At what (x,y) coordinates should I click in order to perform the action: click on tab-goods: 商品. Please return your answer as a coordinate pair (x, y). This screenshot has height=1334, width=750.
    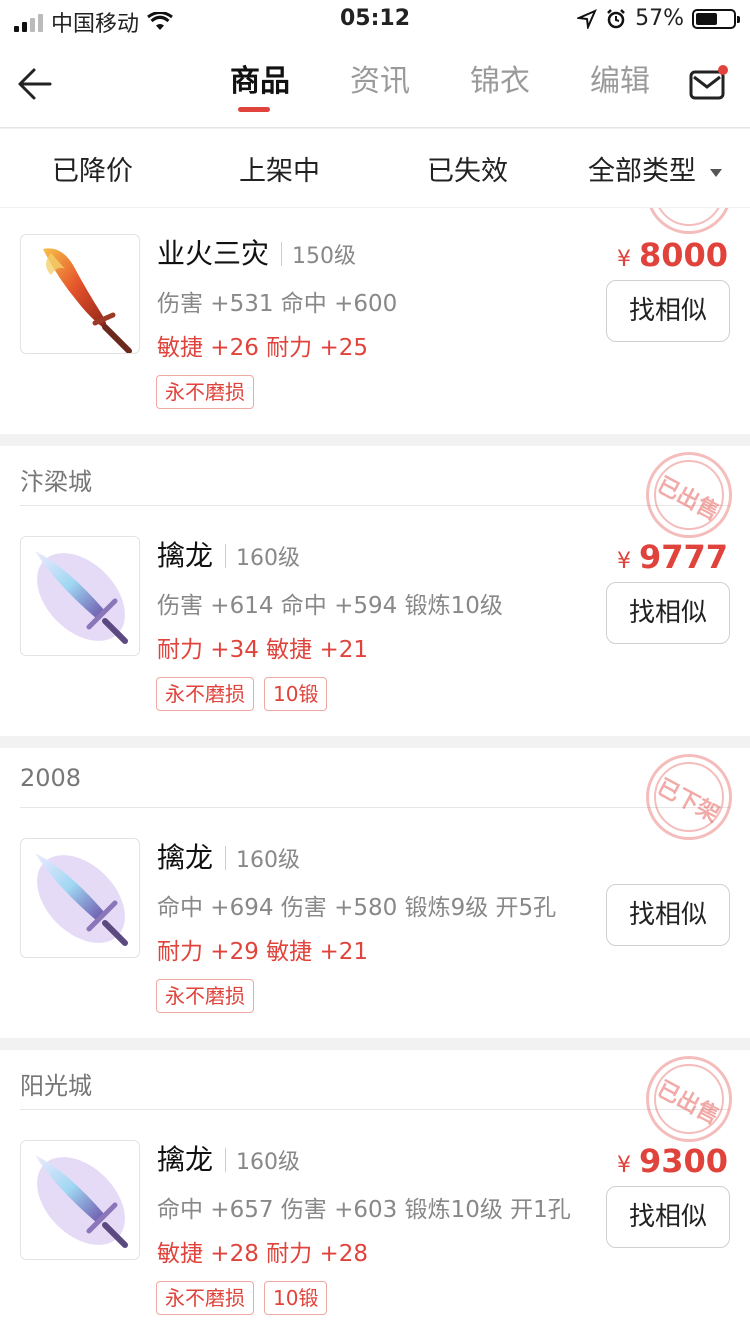
    Looking at the image, I should click on (260, 86).